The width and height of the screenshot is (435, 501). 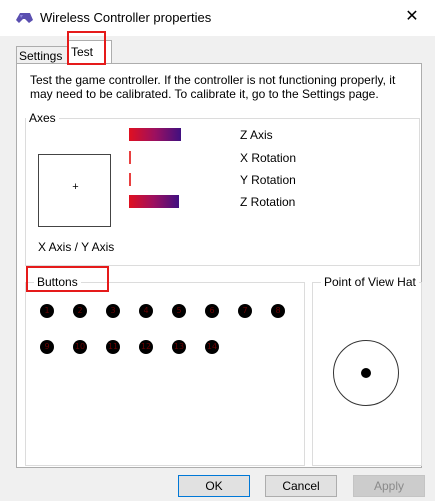 What do you see at coordinates (412, 17) in the screenshot?
I see `close-icon: ✕` at bounding box center [412, 17].